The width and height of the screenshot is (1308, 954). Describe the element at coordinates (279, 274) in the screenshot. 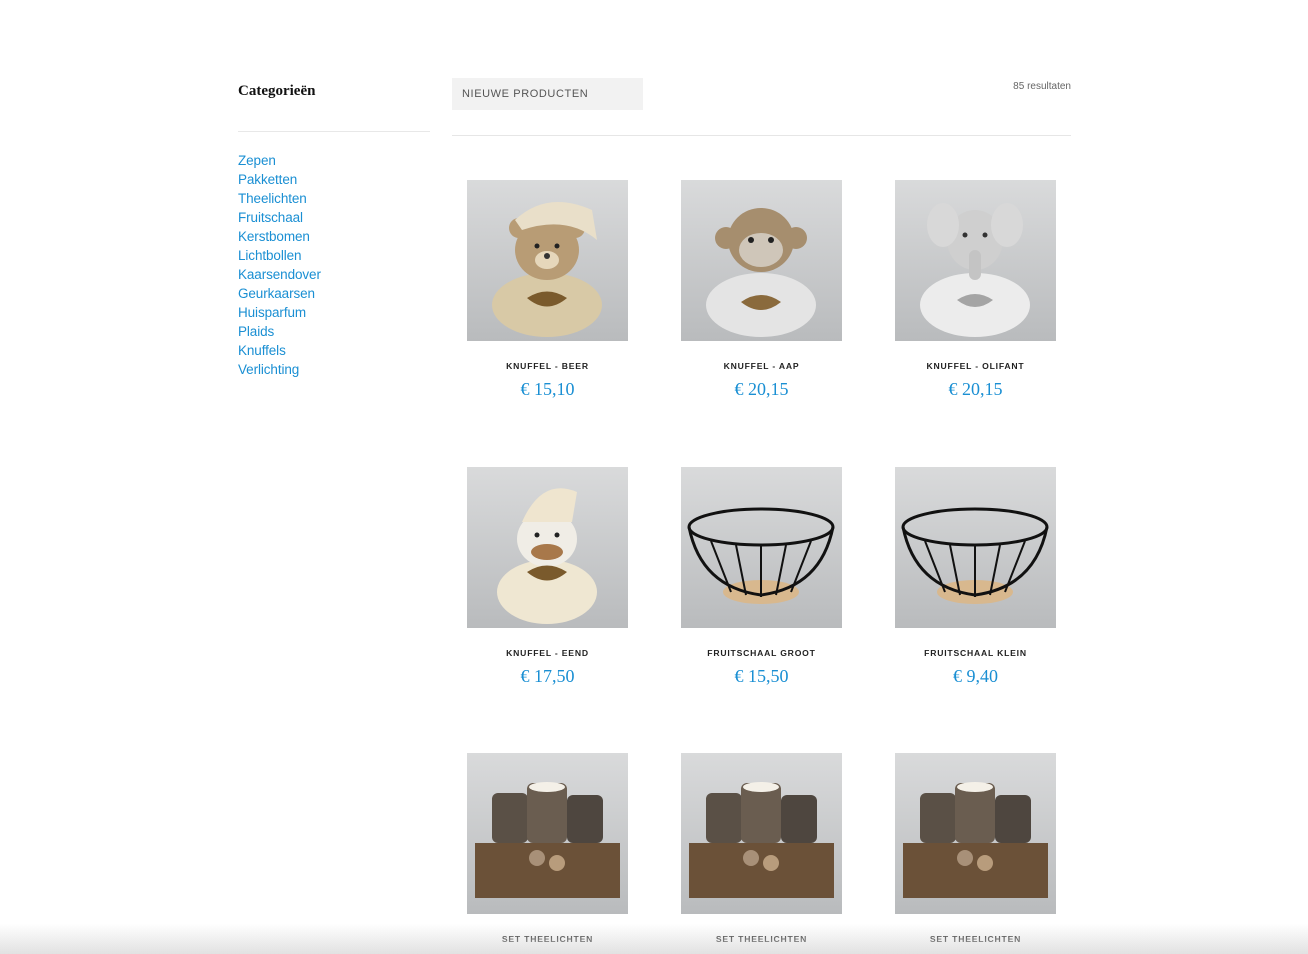

I see `category-link-kaarsendover: Kaarsendover` at that location.